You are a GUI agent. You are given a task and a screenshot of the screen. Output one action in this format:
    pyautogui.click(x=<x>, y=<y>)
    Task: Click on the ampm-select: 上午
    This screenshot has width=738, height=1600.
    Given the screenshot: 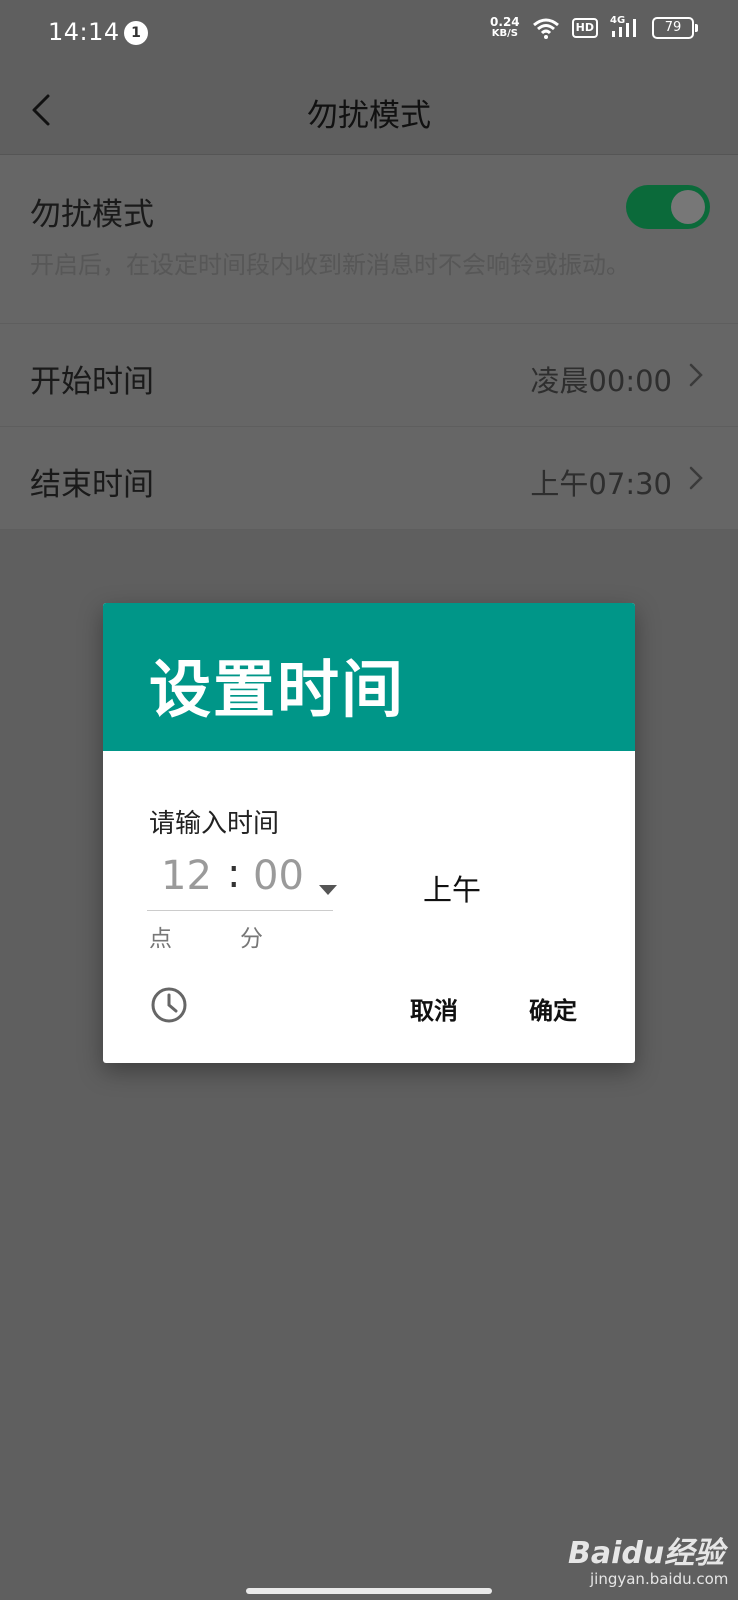 What is the action you would take?
    pyautogui.click(x=493, y=889)
    